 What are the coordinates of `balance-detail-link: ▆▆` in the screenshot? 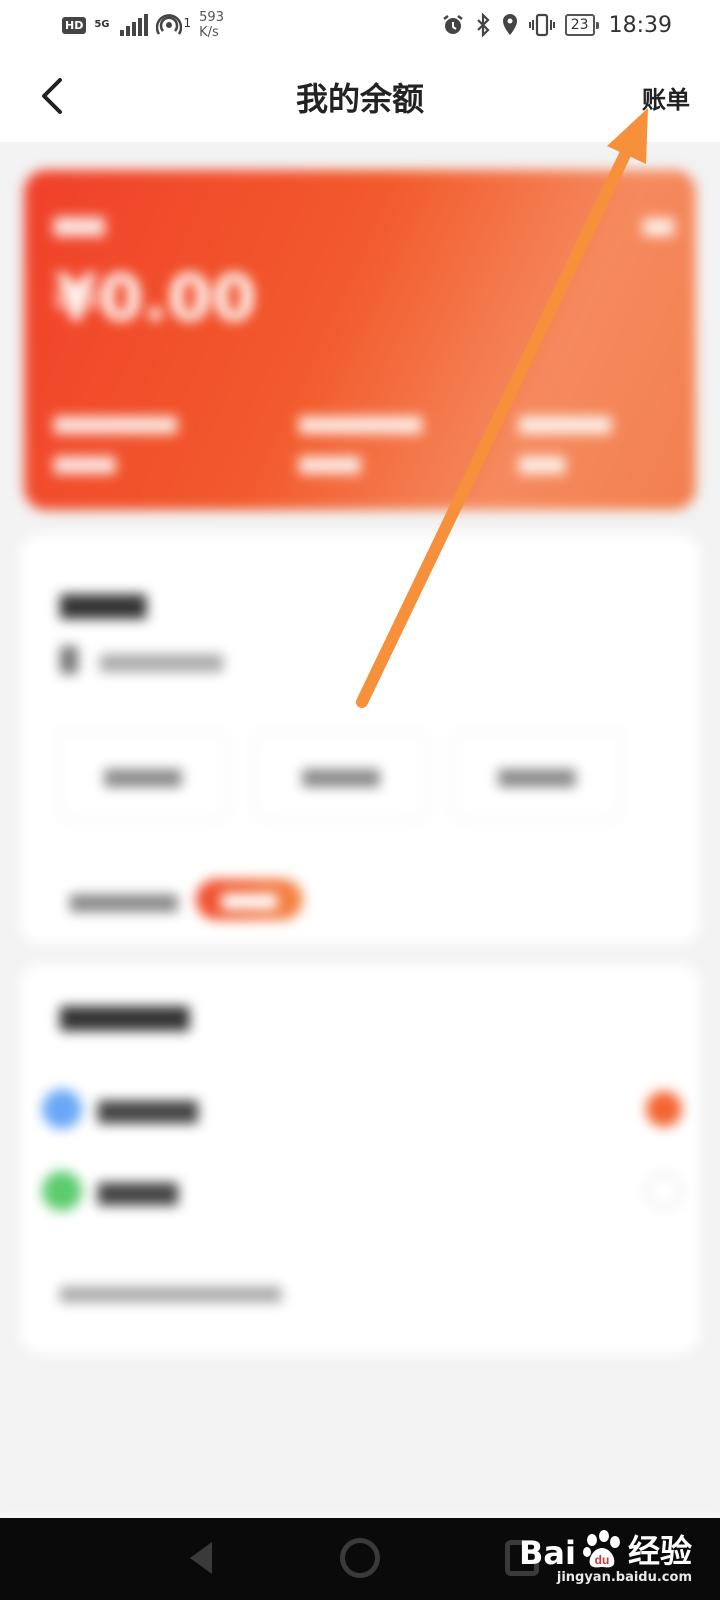 It's located at (658, 224).